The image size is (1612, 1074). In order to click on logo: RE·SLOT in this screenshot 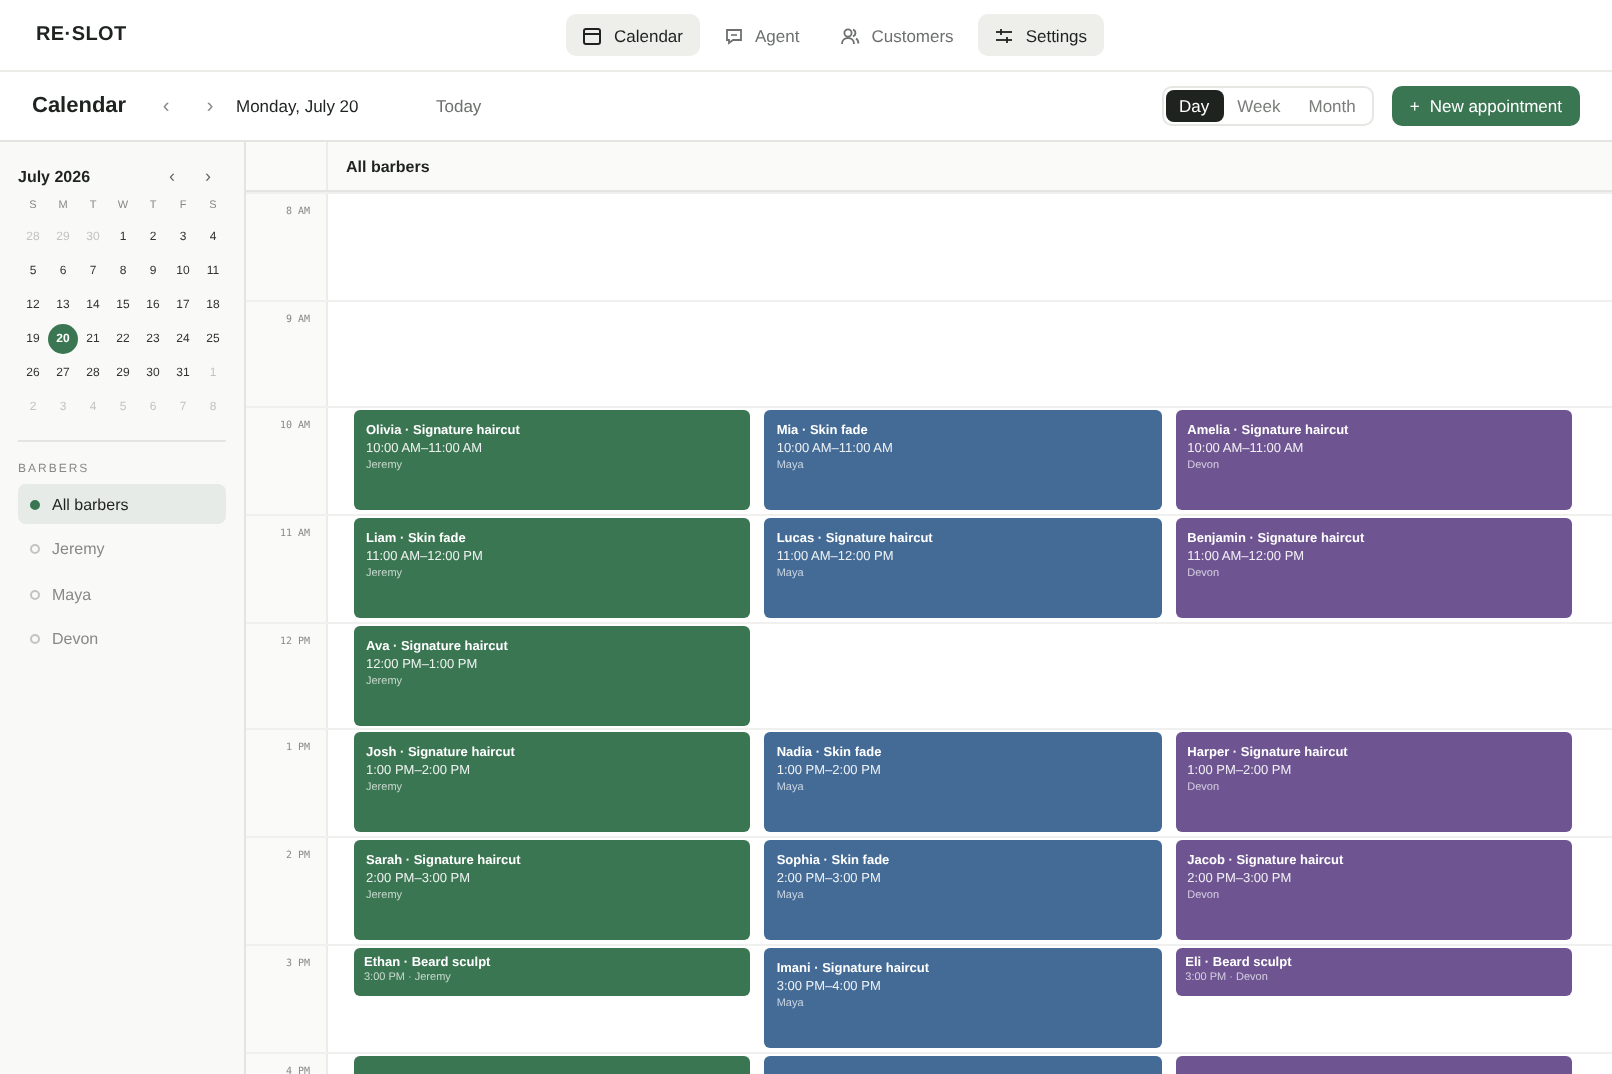, I will do `click(81, 35)`.